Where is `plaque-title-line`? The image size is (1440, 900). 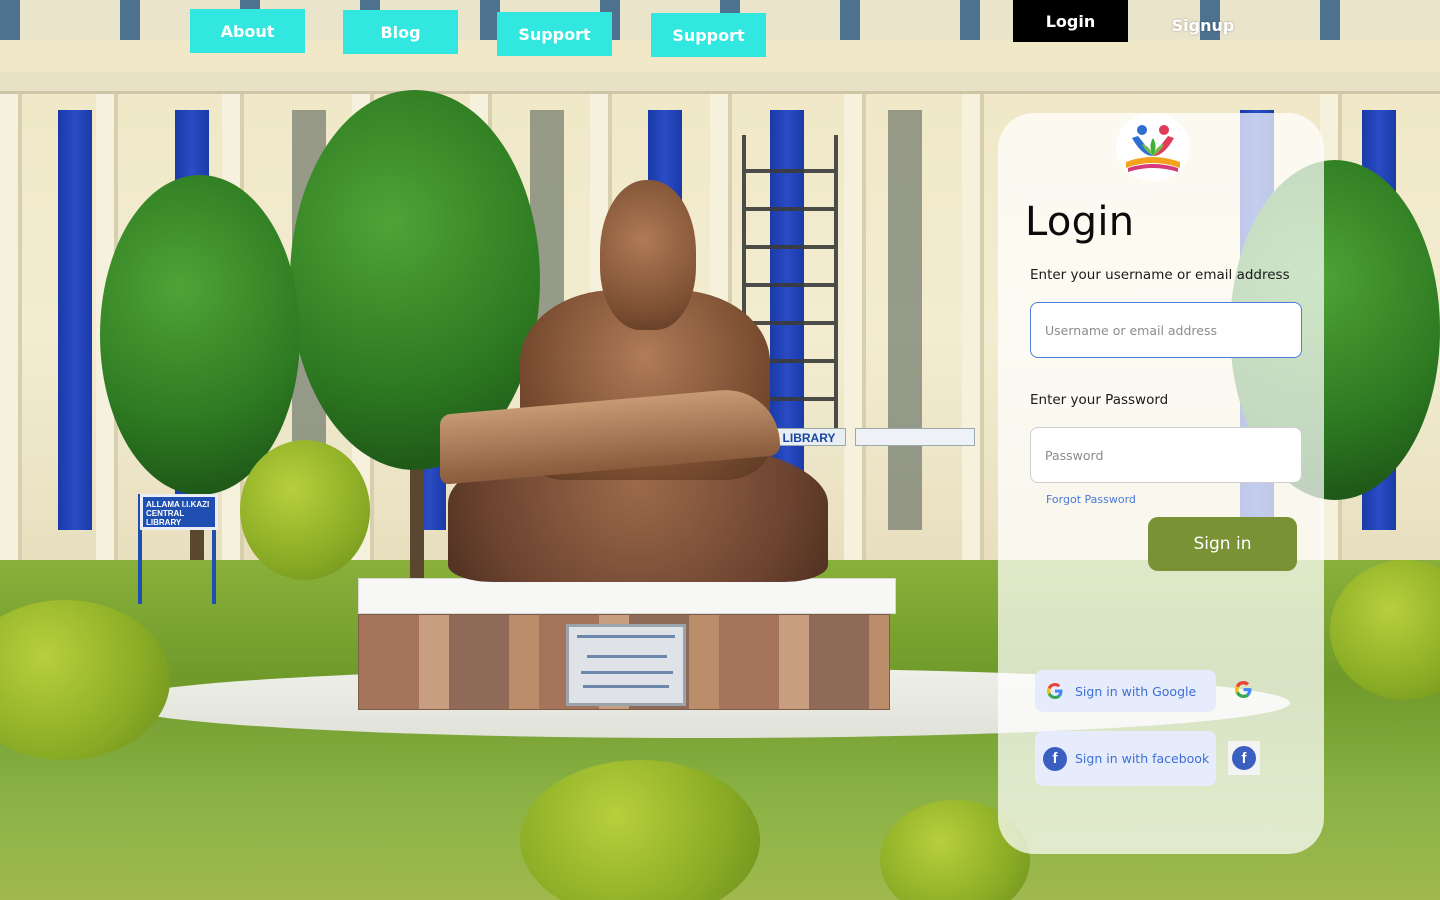
plaque-title-line is located at coordinates (626, 636).